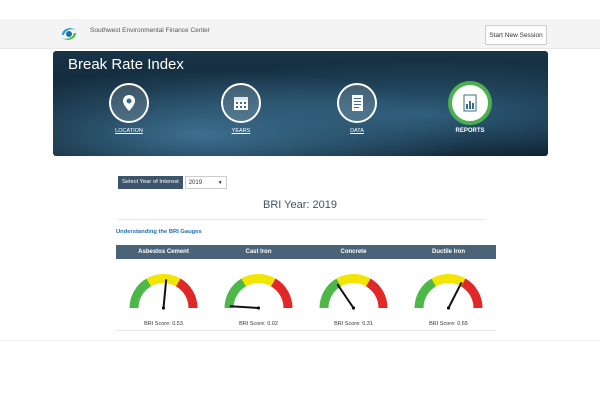 The height and width of the screenshot is (400, 600). I want to click on gauge-cell: BRI Score: 0.31, so click(353, 294).